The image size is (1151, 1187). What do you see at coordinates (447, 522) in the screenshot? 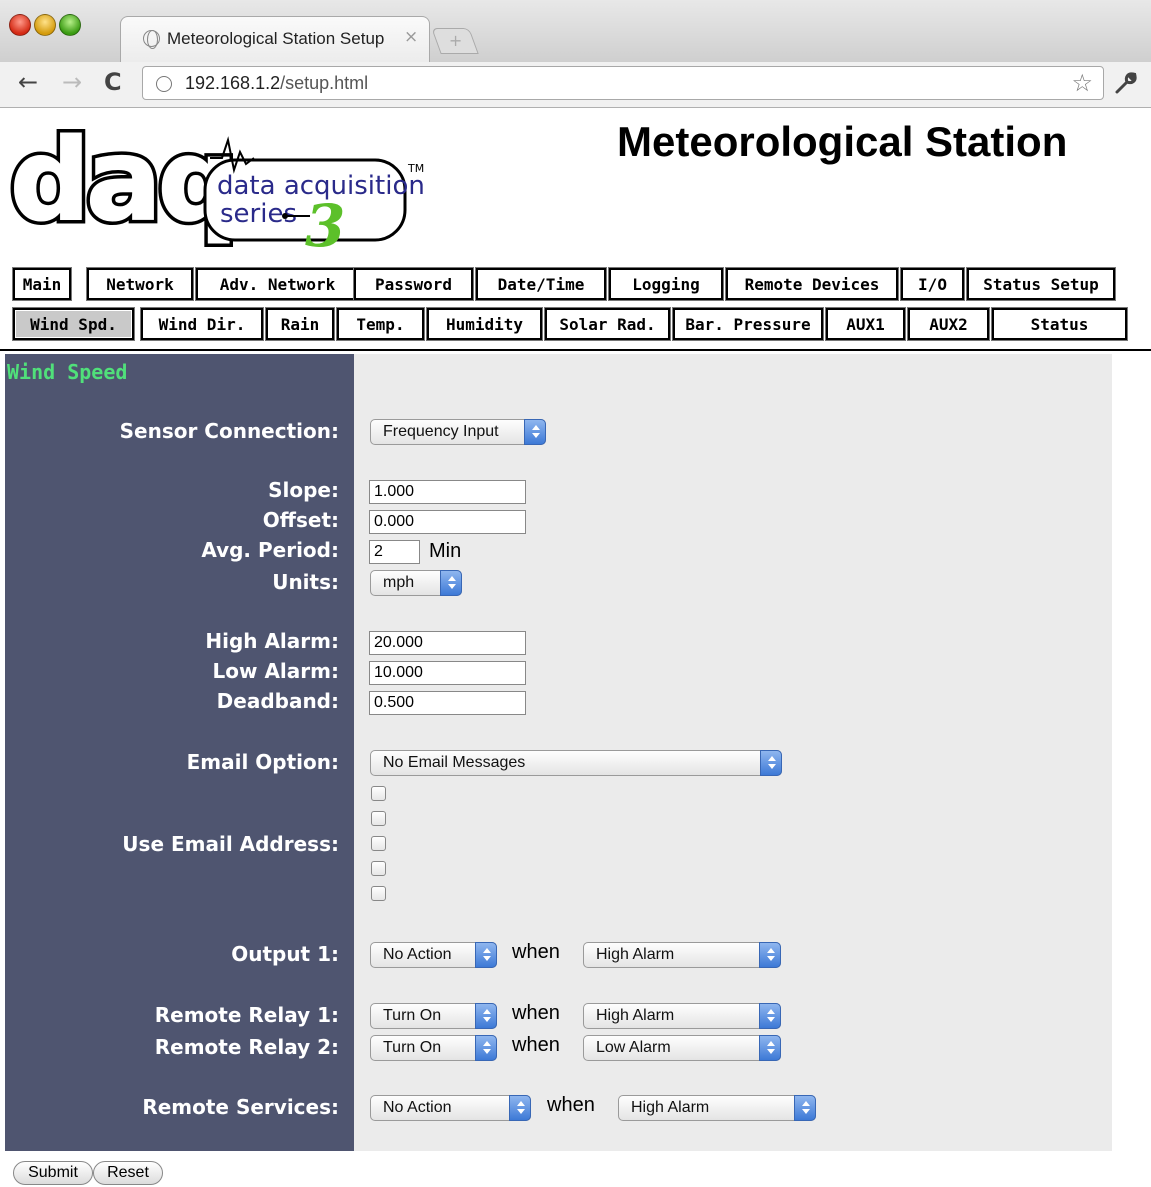
I see `offset-input` at bounding box center [447, 522].